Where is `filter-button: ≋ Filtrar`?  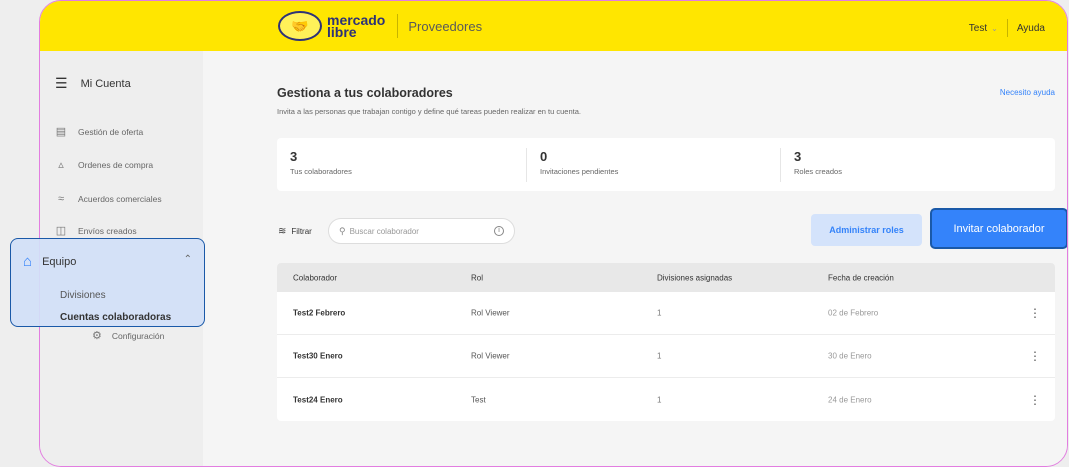 filter-button: ≋ Filtrar is located at coordinates (295, 231).